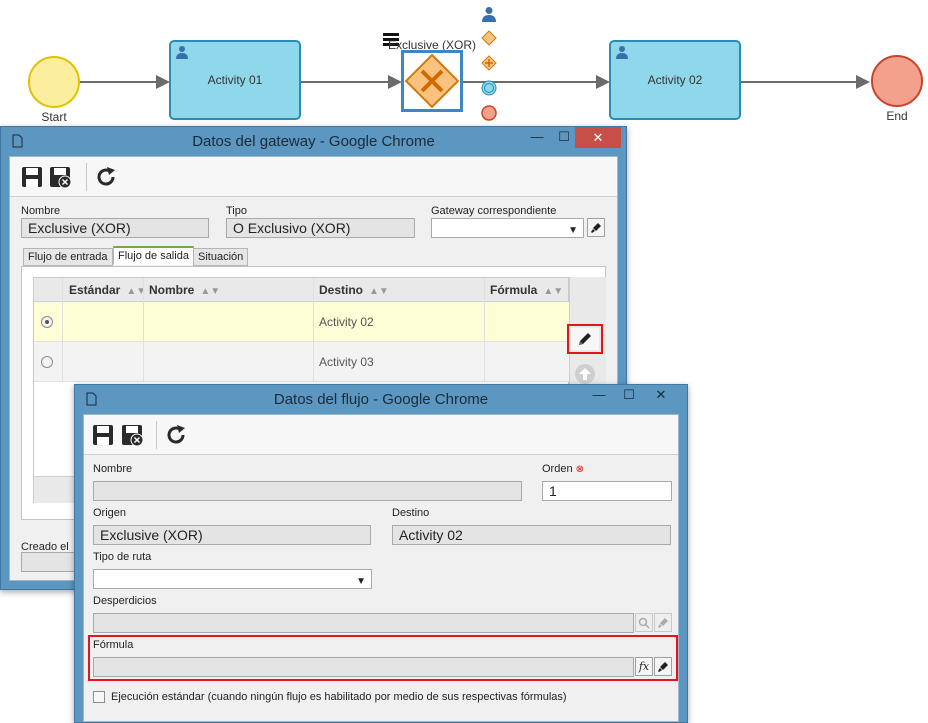 The height and width of the screenshot is (723, 928). Describe the element at coordinates (432, 81) in the screenshot. I see `exclusive-gateway-icon` at that location.